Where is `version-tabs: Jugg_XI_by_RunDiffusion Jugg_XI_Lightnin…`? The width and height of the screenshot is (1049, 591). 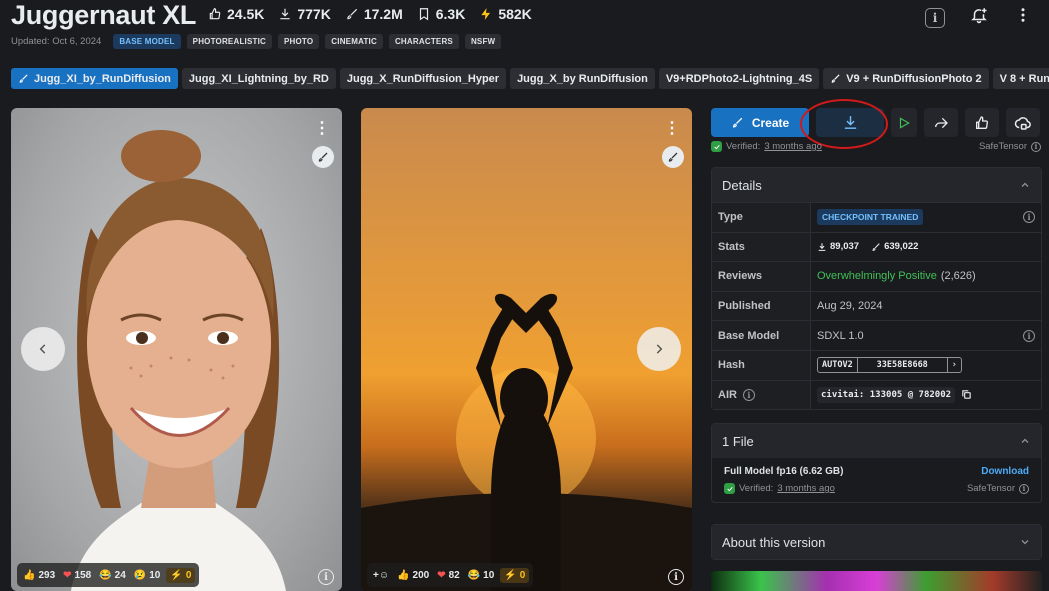
version-tabs: Jugg_XI_by_RunDiffusion Jugg_XI_Lightnin… is located at coordinates (530, 78).